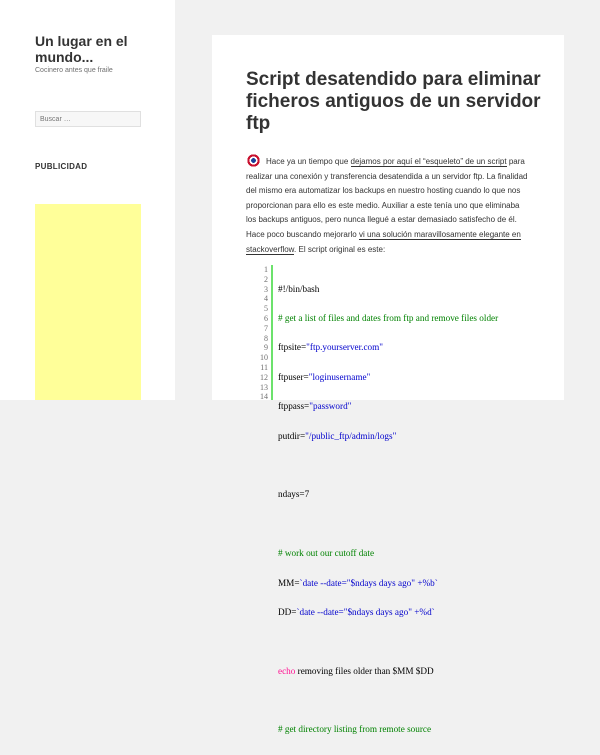 Image resolution: width=600 pixels, height=755 pixels. I want to click on line-number: 14, so click(264, 397).